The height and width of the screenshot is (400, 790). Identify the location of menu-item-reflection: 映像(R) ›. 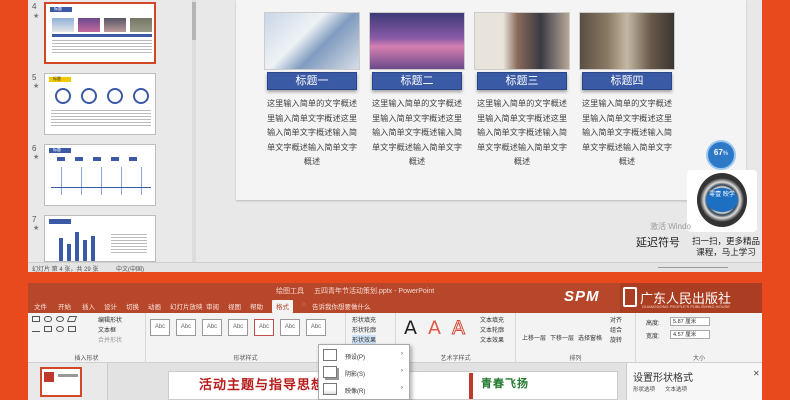
(365, 390).